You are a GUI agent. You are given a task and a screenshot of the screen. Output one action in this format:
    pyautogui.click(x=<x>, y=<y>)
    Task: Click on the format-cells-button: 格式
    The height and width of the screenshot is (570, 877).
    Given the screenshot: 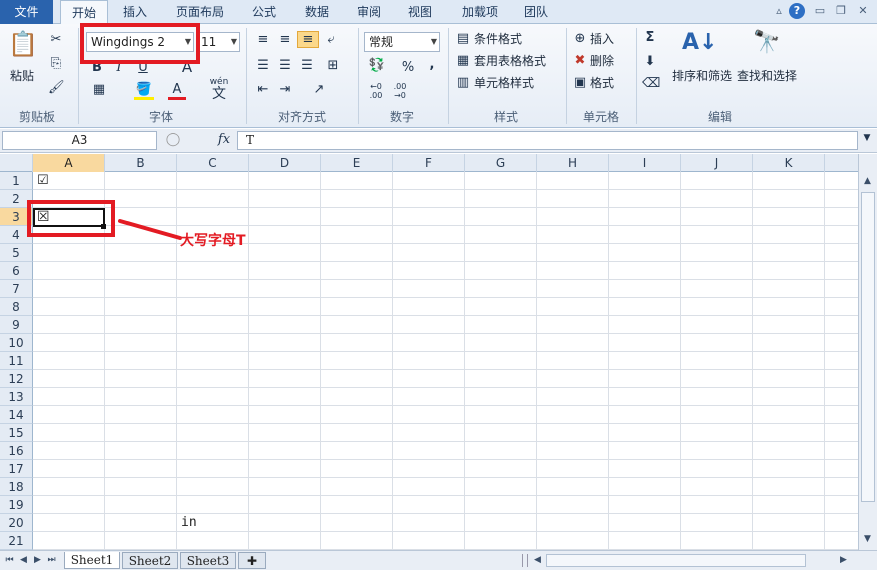 What is the action you would take?
    pyautogui.click(x=602, y=83)
    